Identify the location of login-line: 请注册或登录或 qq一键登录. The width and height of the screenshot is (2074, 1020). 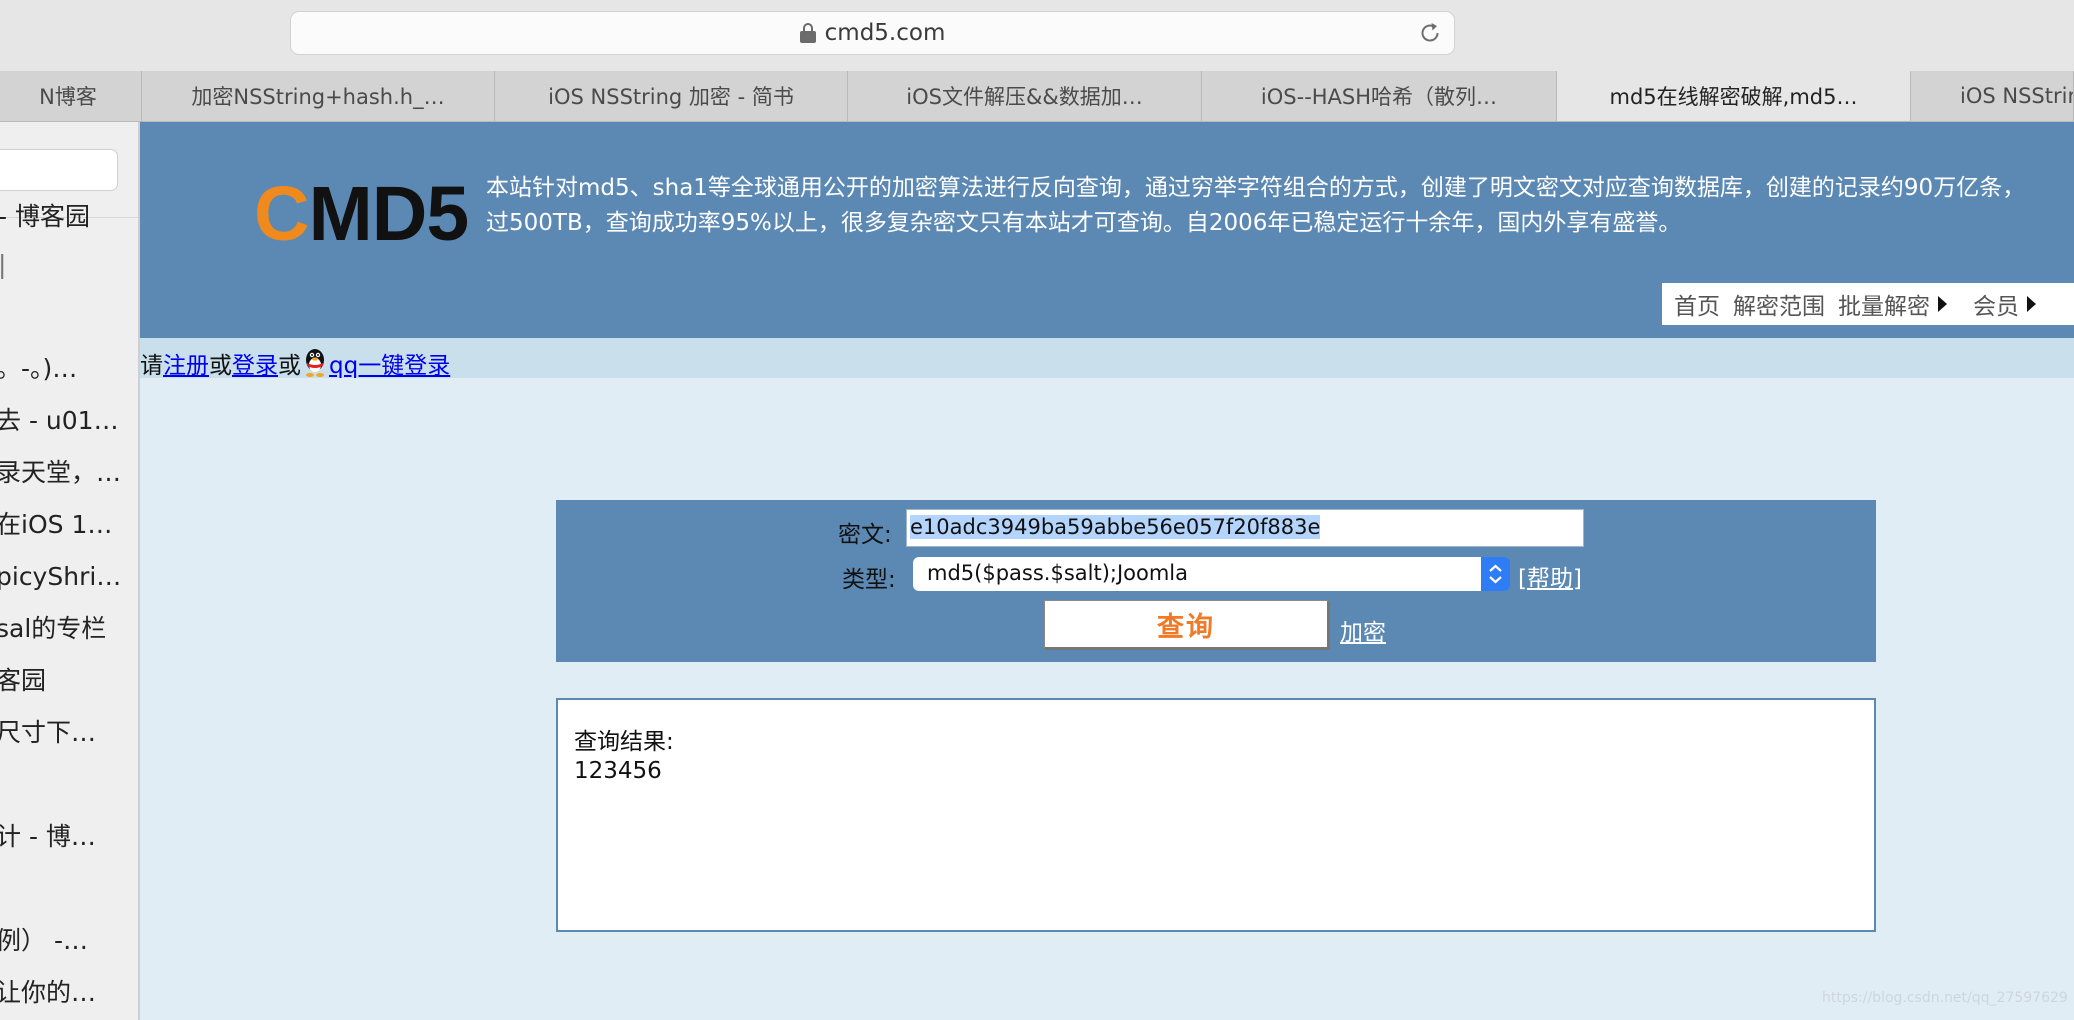
(295, 363).